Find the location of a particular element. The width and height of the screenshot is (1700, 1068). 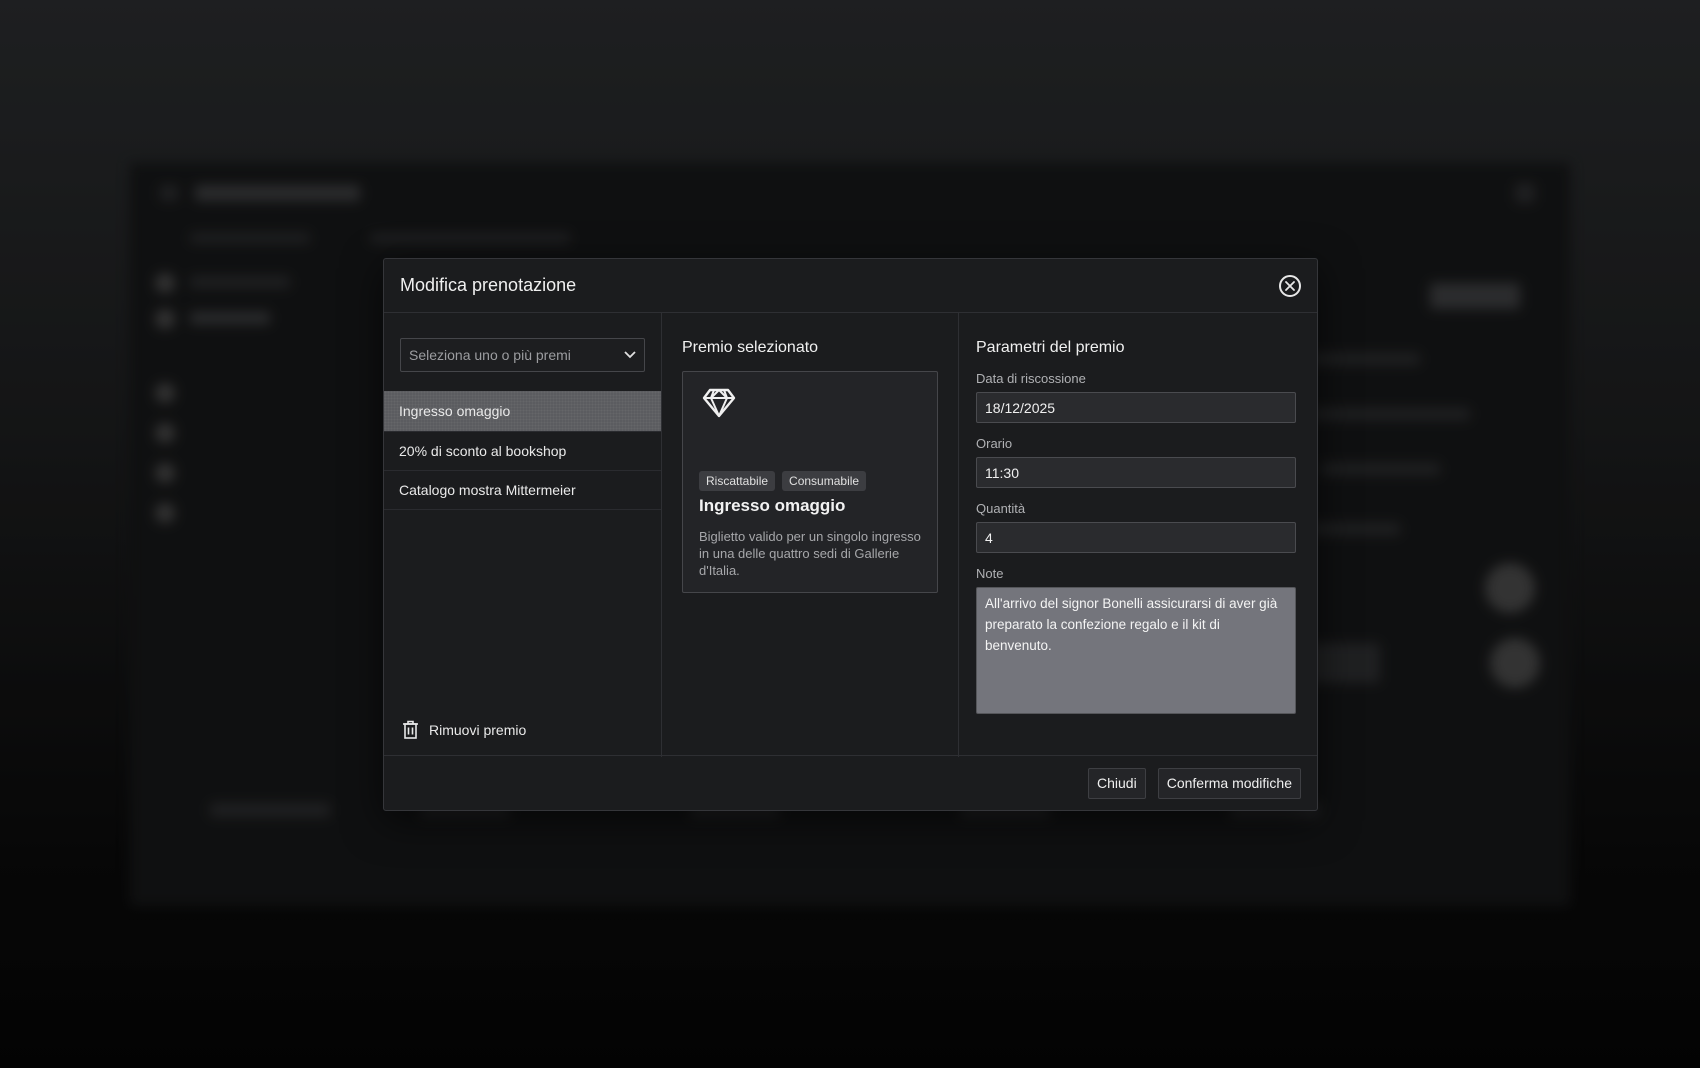

trash-icon is located at coordinates (410, 729).